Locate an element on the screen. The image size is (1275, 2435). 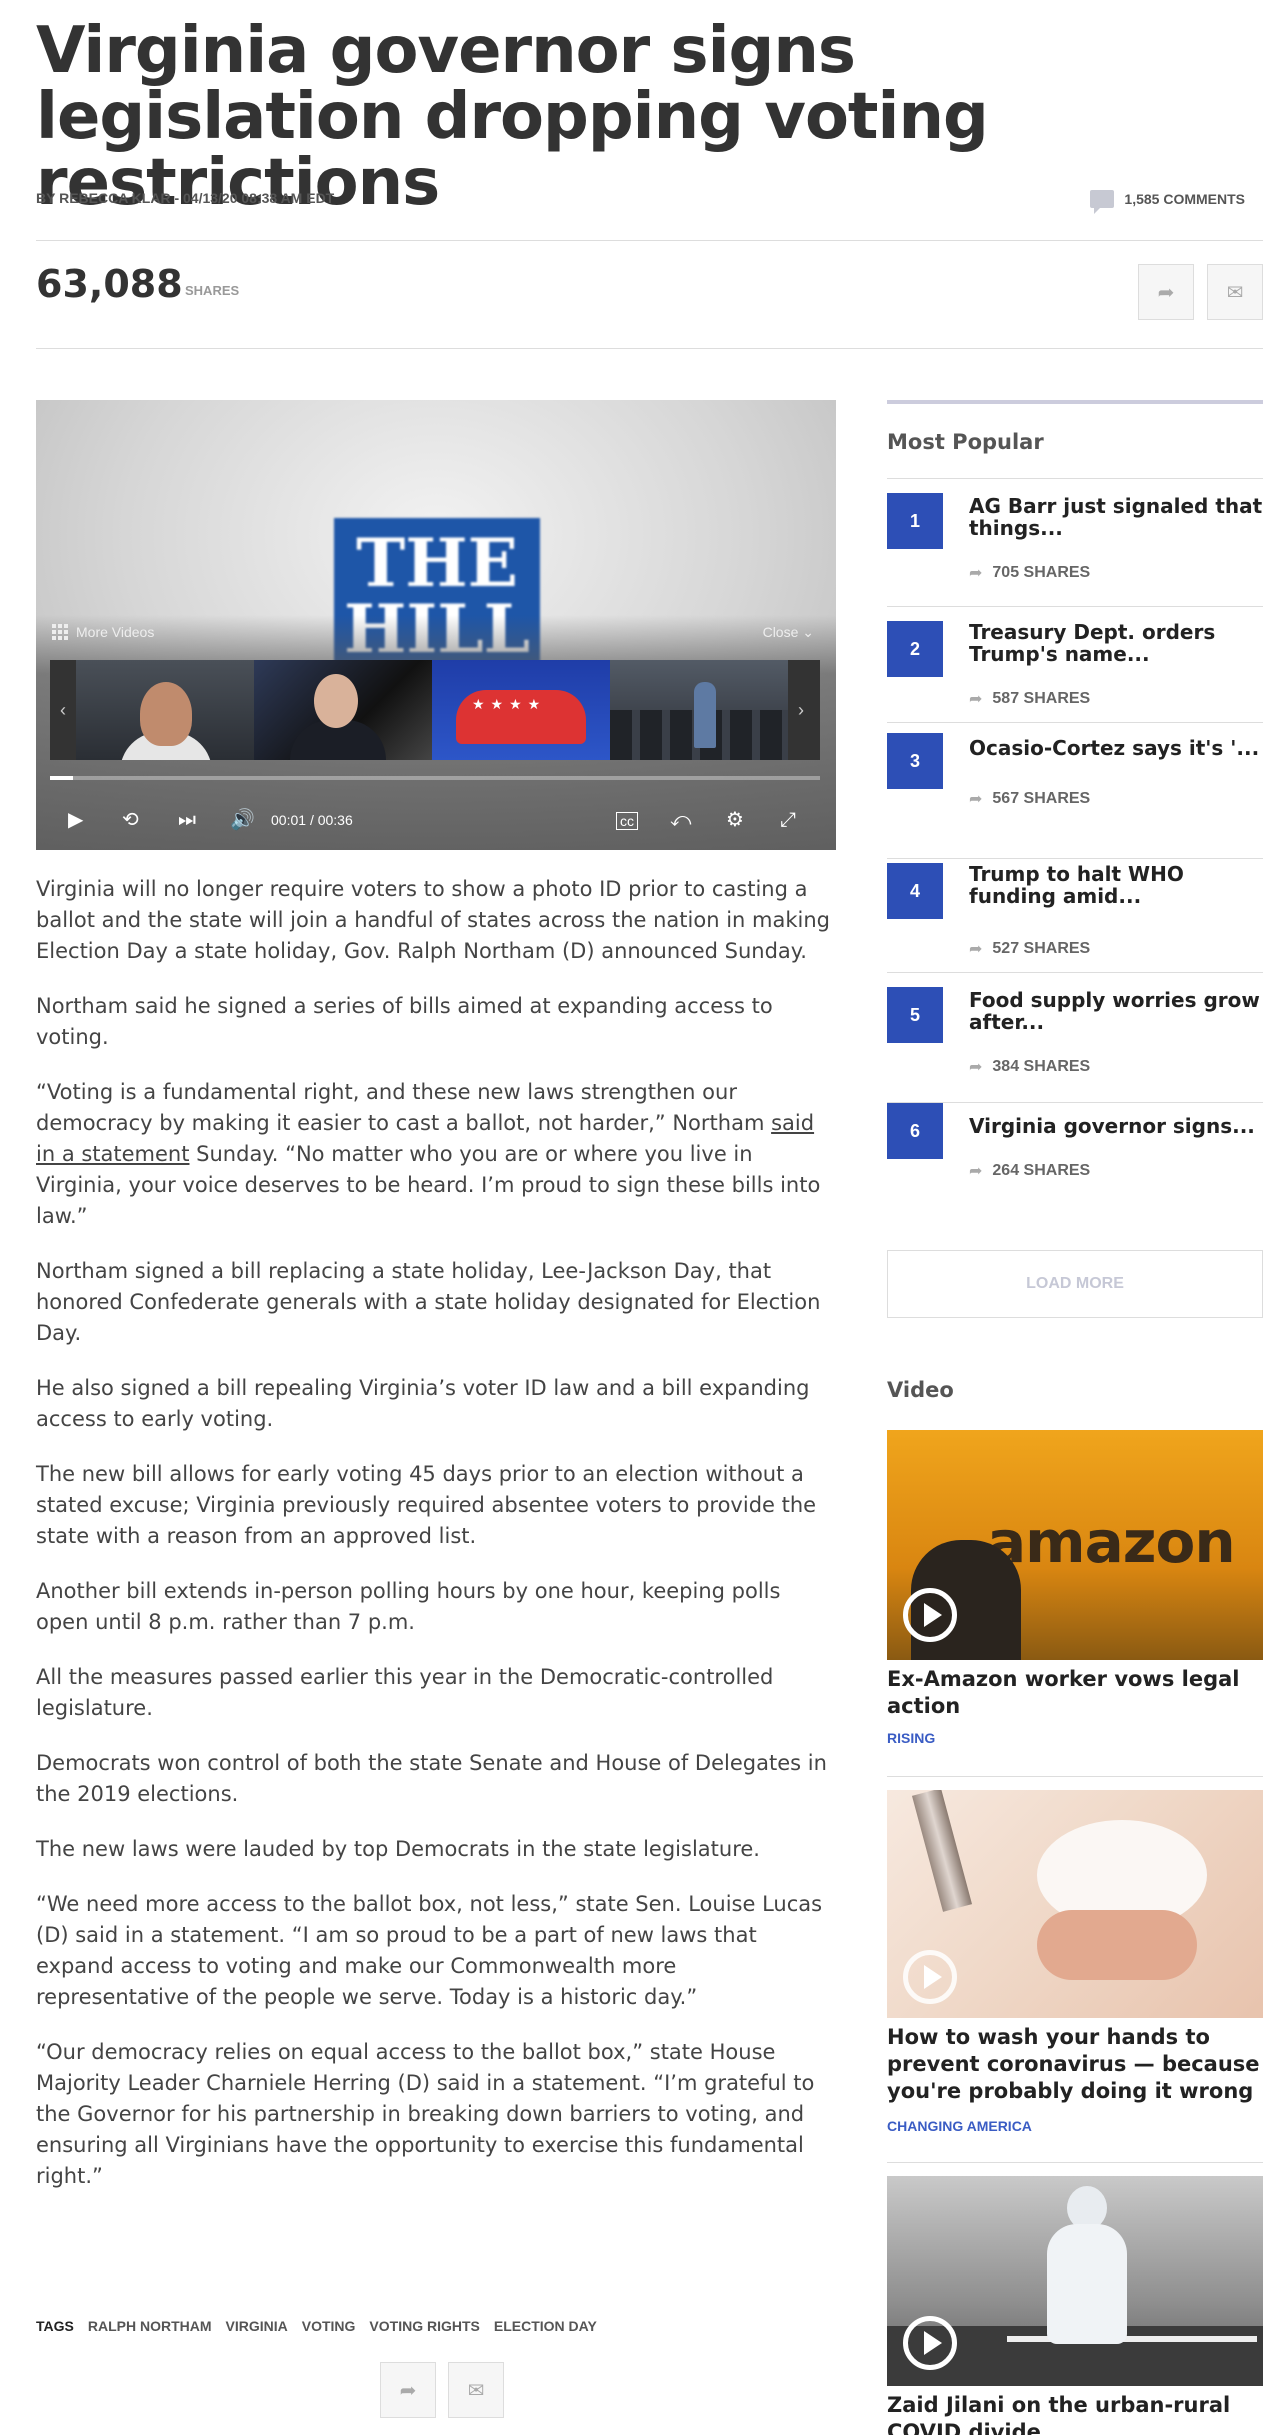
play-icon: ▶ is located at coordinates (75, 820).